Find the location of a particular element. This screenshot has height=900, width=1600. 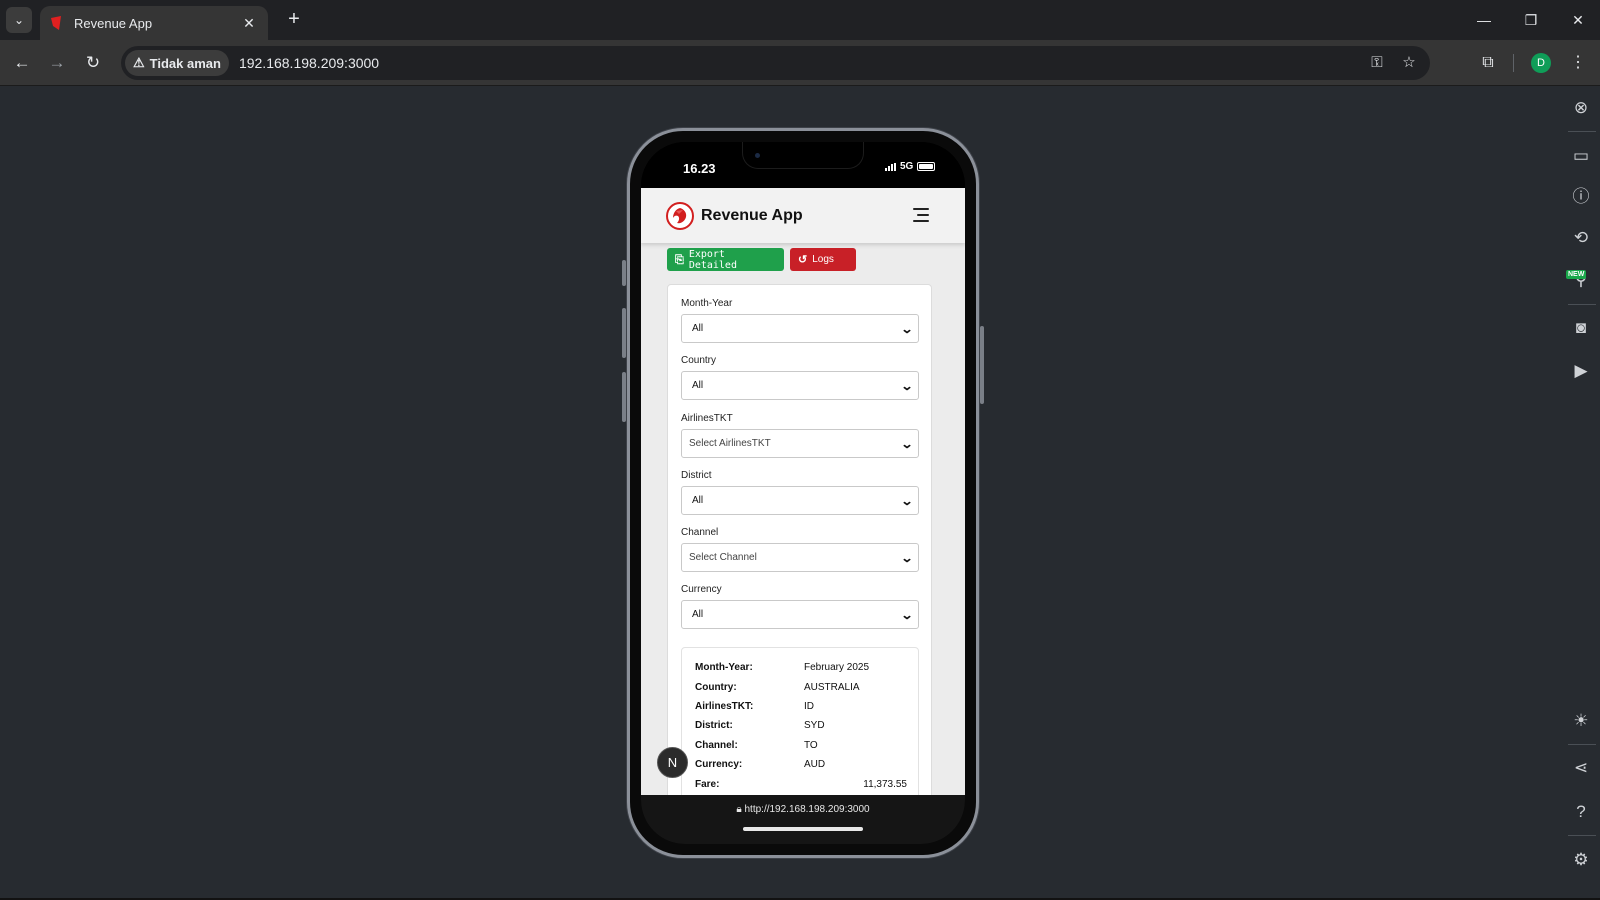

phone-mute-switch is located at coordinates (624, 273).